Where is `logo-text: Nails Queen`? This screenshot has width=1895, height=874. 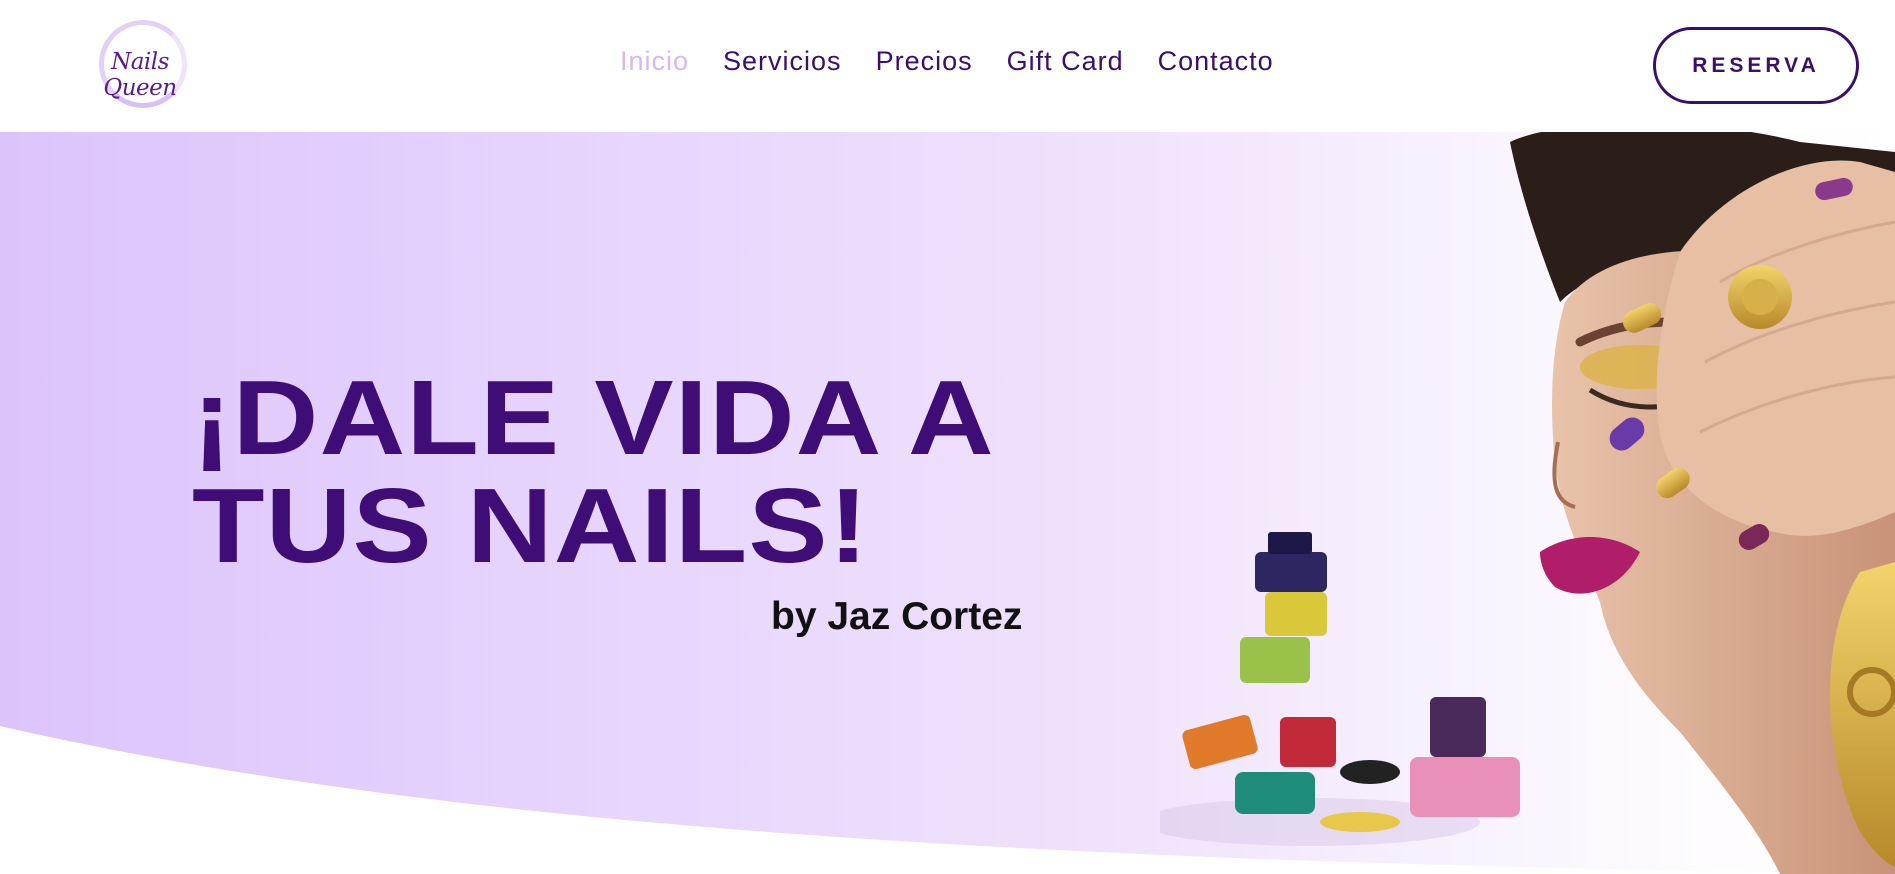 logo-text: Nails Queen is located at coordinates (140, 75).